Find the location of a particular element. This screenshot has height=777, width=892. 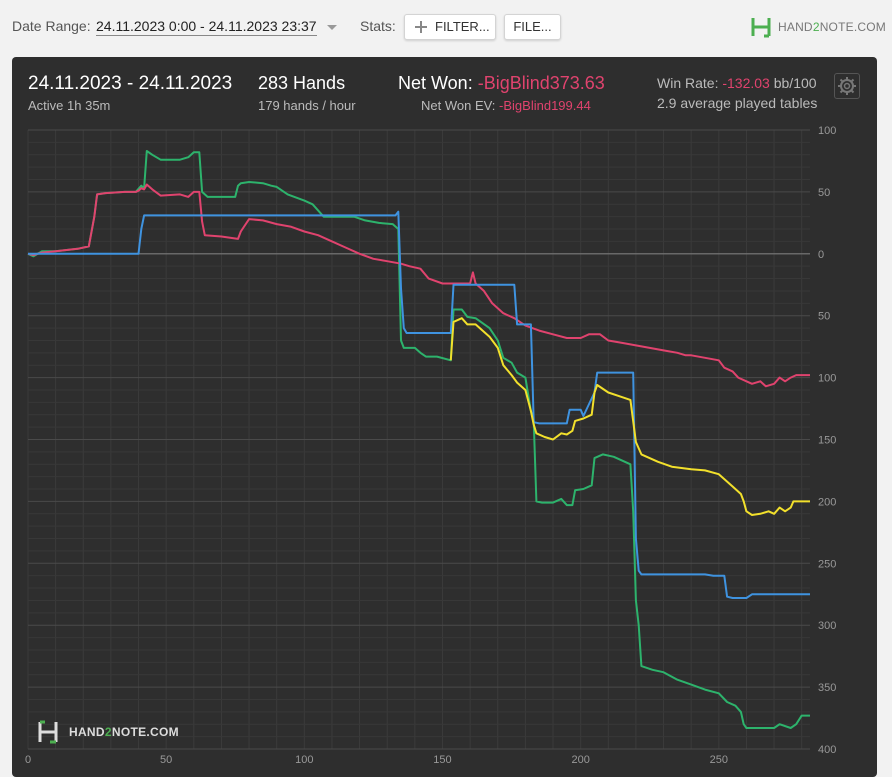

hand2note-logo-icon is located at coordinates (761, 28).